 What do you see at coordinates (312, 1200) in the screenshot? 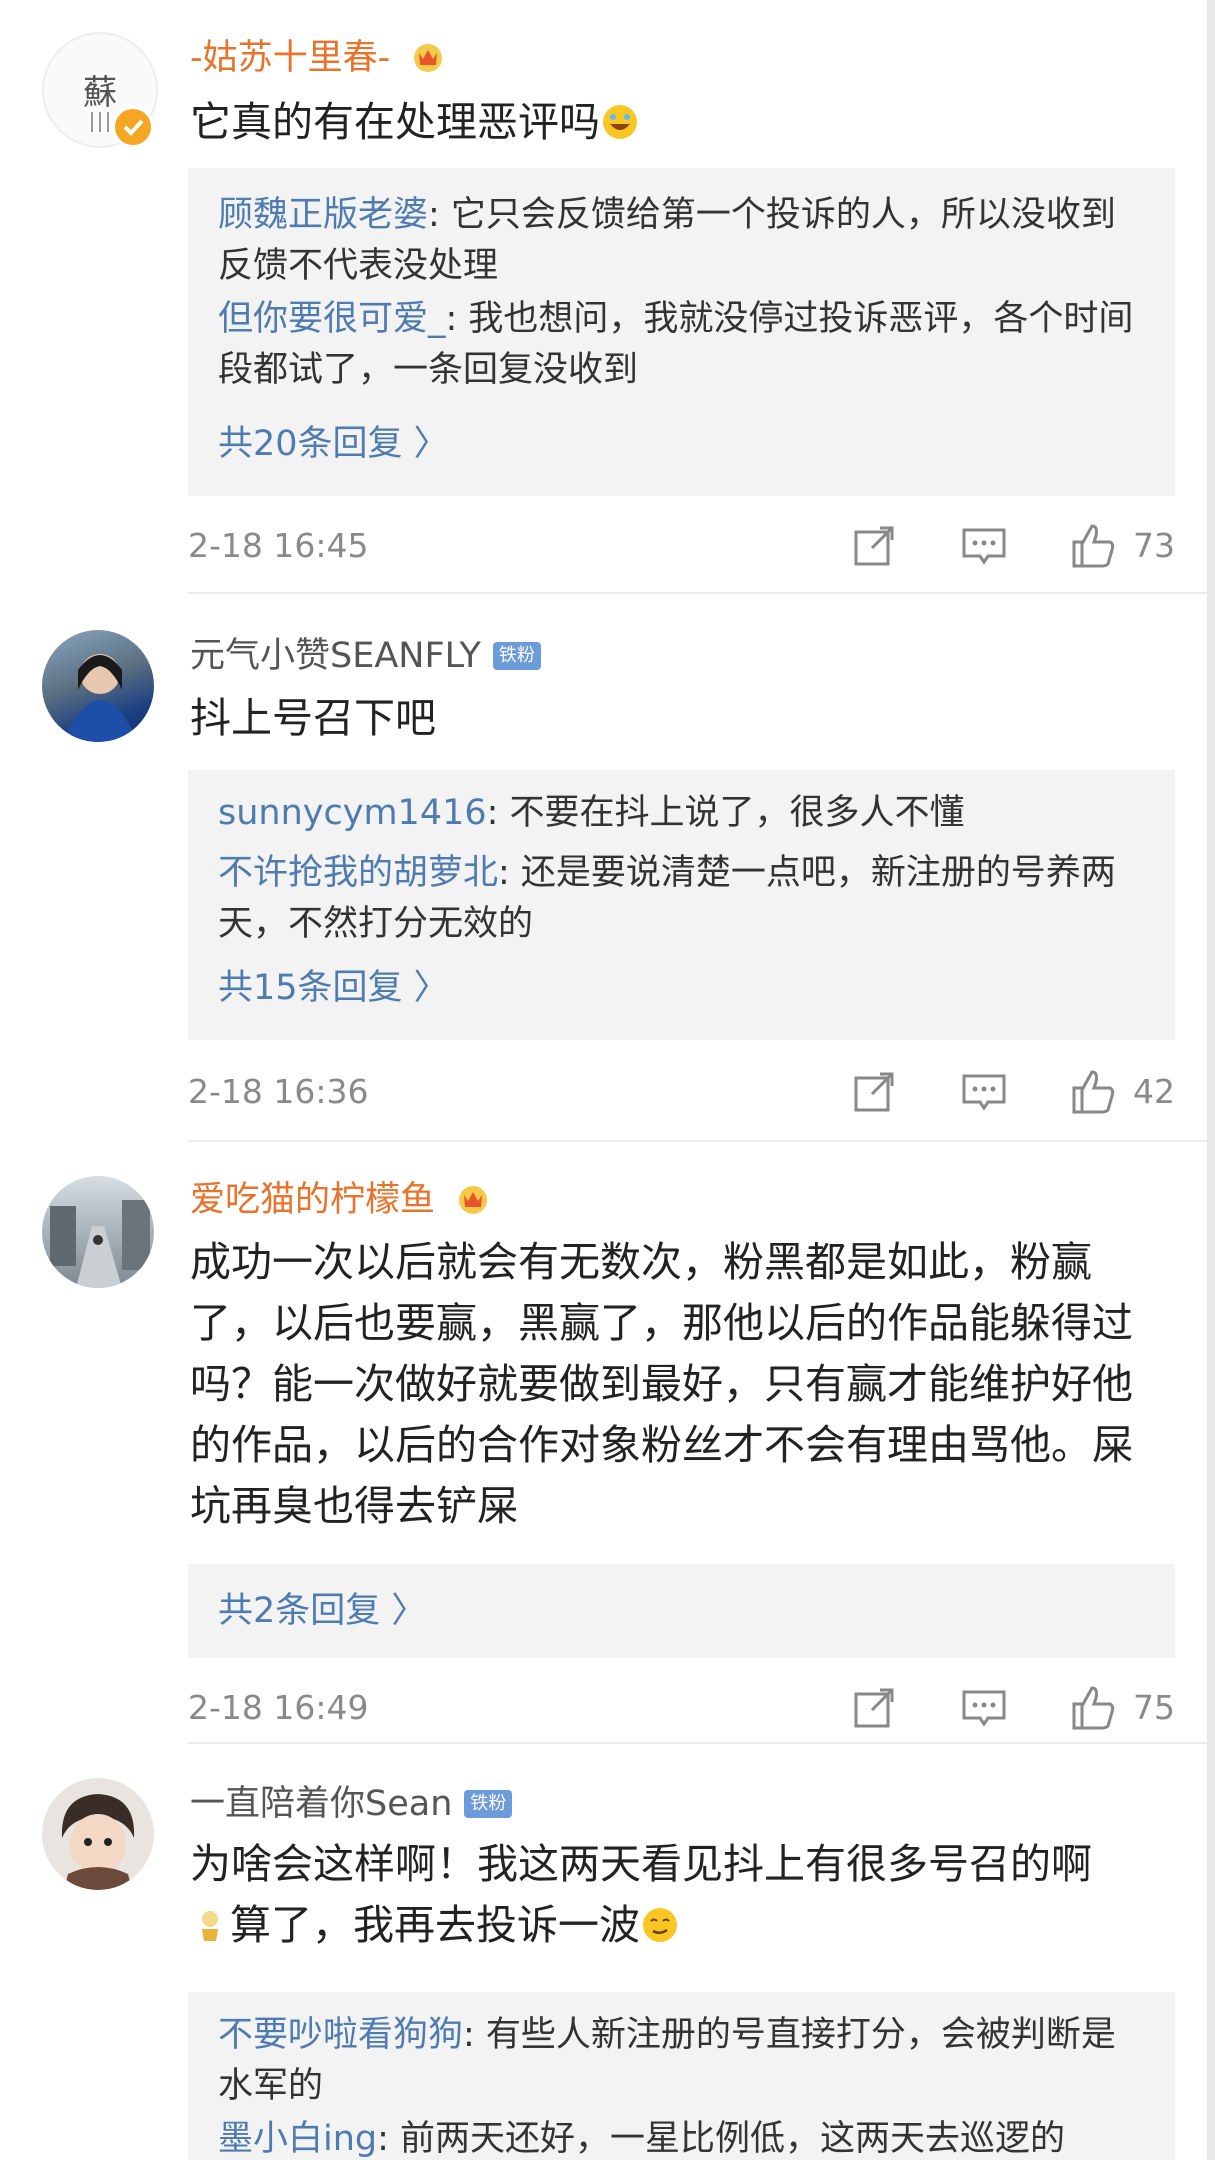
I see `username-text: 爱吃猫的柠檬鱼` at bounding box center [312, 1200].